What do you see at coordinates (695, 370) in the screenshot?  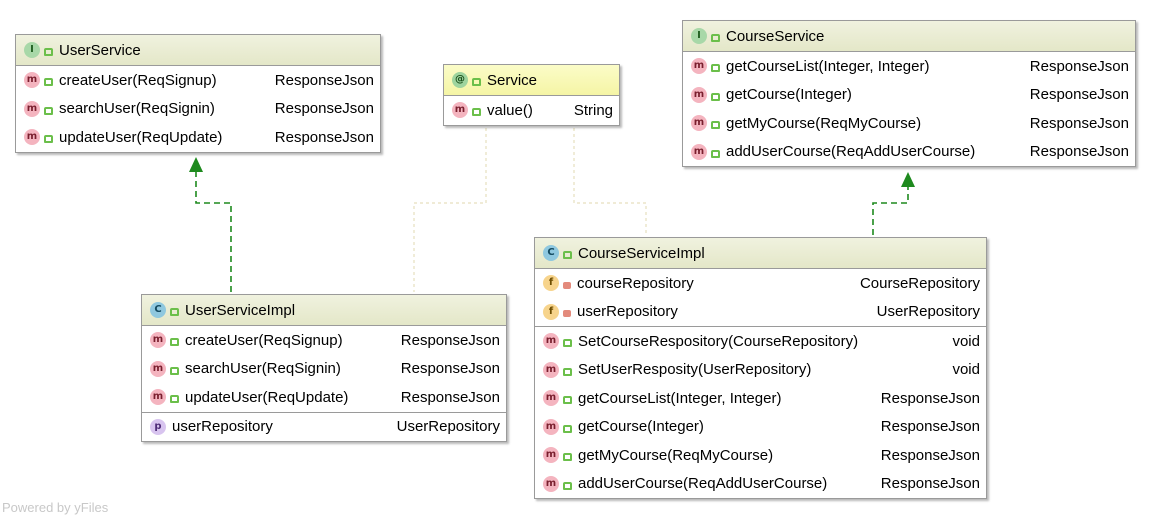 I see `method-name: SetUserResposity(UserRepository)` at bounding box center [695, 370].